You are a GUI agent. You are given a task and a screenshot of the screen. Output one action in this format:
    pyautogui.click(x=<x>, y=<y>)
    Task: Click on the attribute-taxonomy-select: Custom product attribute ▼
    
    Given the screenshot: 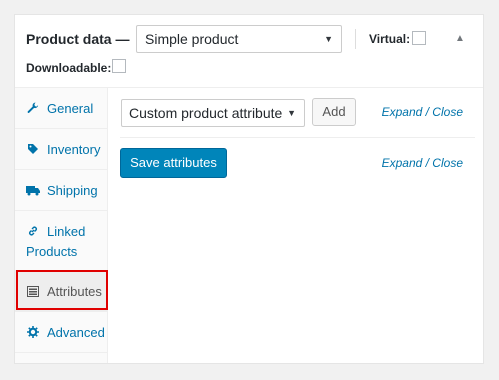 What is the action you would take?
    pyautogui.click(x=213, y=113)
    